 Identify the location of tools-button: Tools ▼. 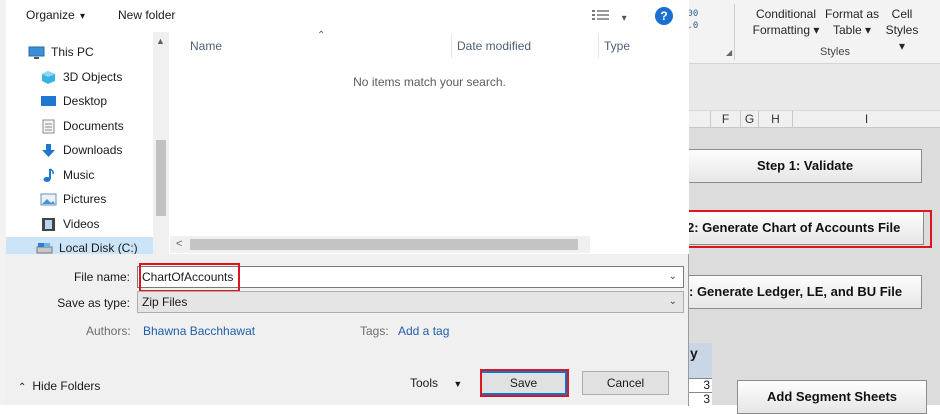
(436, 383).